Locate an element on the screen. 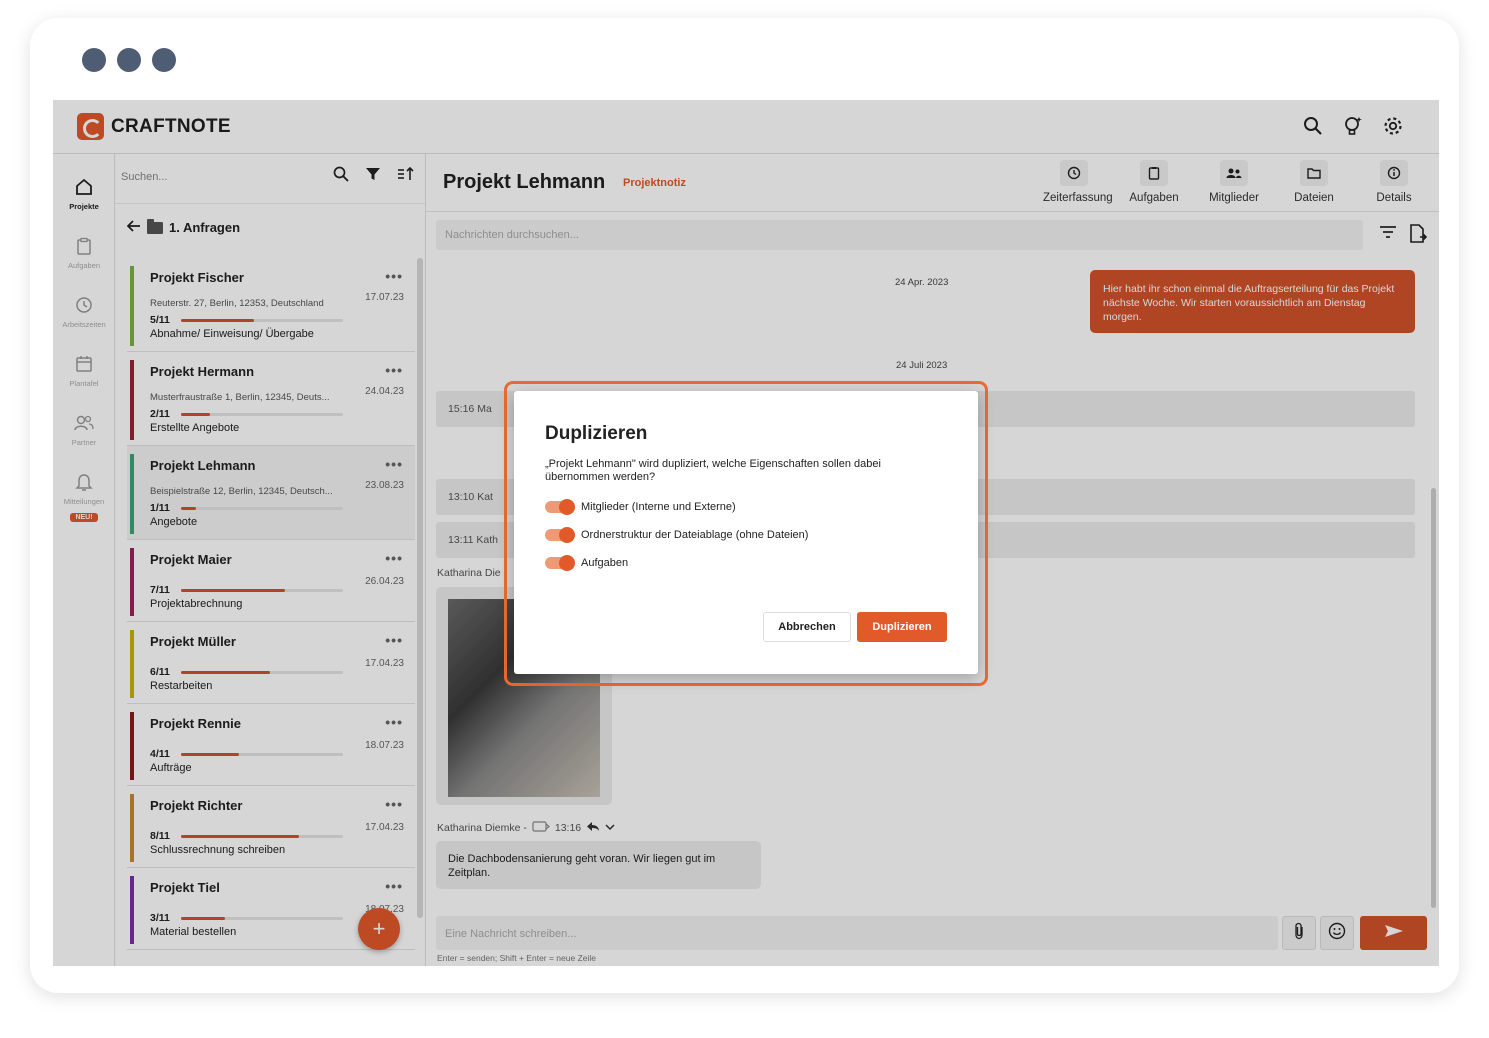 Image resolution: width=1489 pixels, height=1038 pixels. window-controls is located at coordinates (129, 60).